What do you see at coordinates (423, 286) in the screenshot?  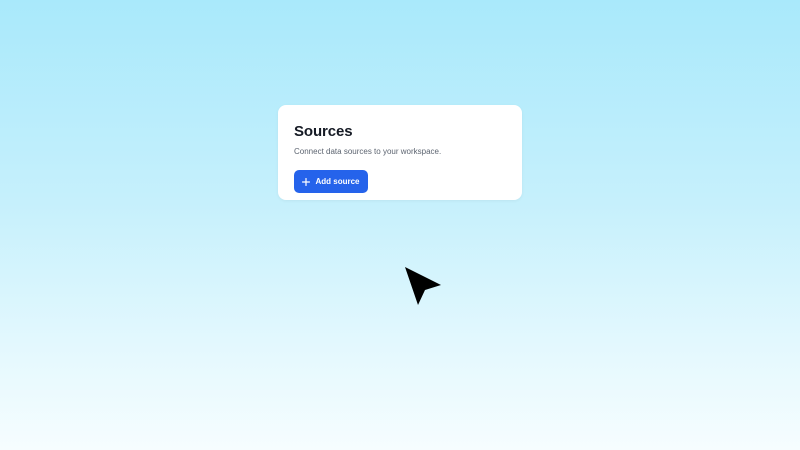 I see `arrow-cursor-icon` at bounding box center [423, 286].